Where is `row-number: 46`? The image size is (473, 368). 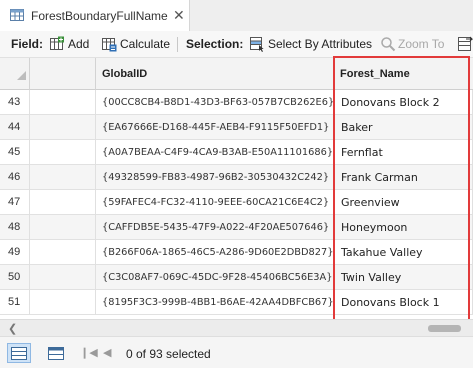 row-number: 46 is located at coordinates (15, 177).